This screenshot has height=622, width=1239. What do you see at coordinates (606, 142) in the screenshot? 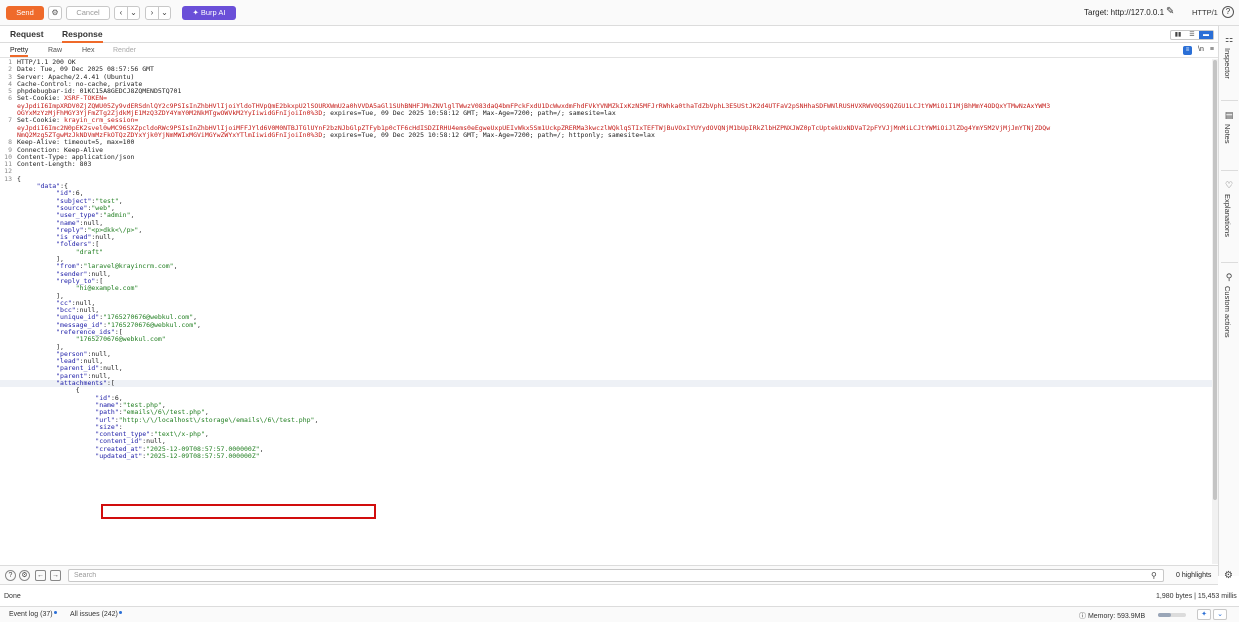
I see `code-line: 8 Keep-Alive: timeout=5, max=100` at bounding box center [606, 142].